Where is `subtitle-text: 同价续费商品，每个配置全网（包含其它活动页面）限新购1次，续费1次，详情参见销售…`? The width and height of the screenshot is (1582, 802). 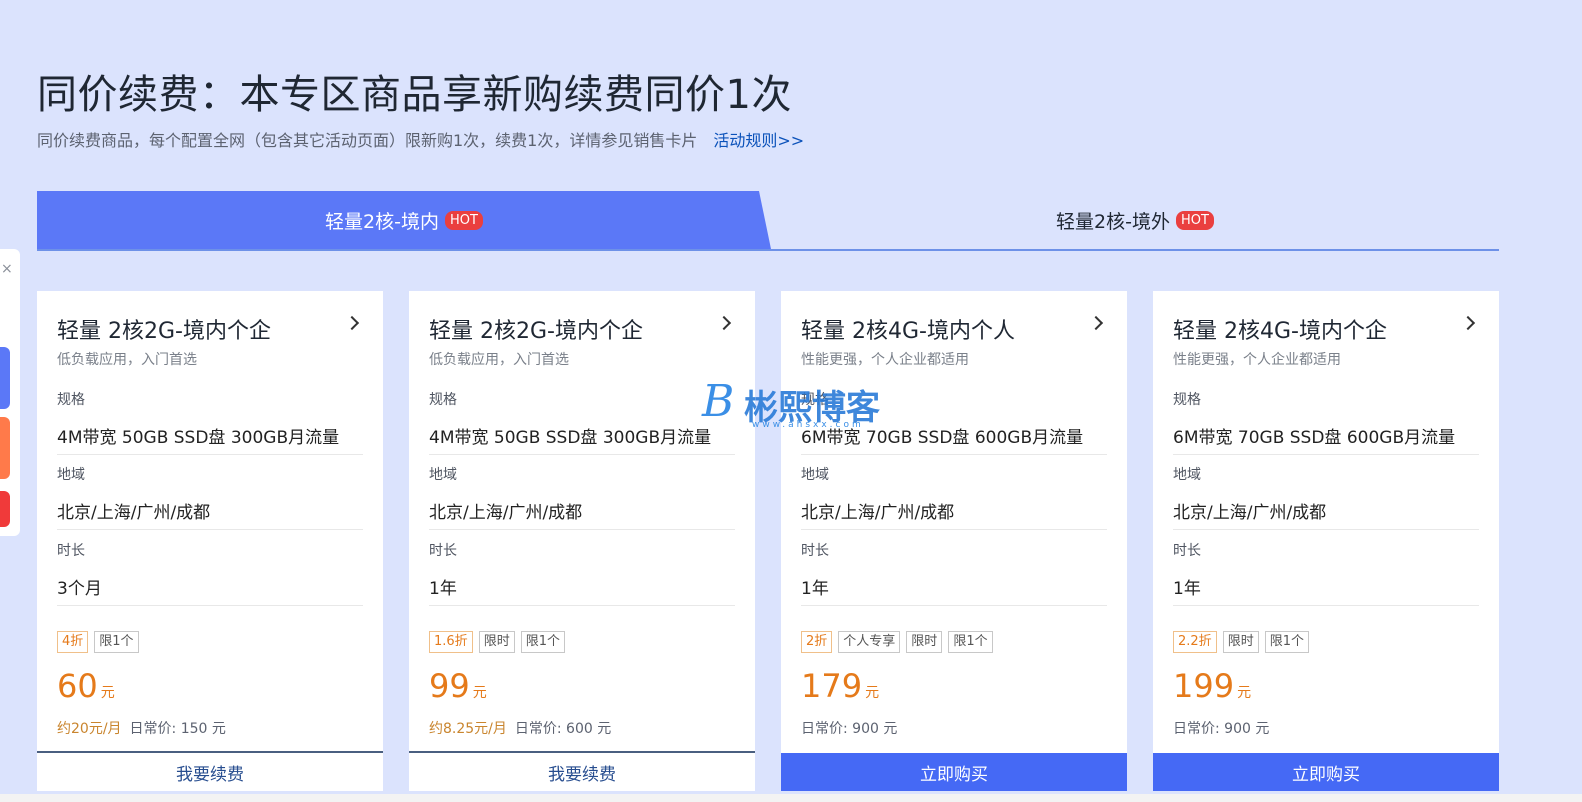 subtitle-text: 同价续费商品，每个配置全网（包含其它活动页面）限新购1次，续费1次，详情参见销售… is located at coordinates (367, 140).